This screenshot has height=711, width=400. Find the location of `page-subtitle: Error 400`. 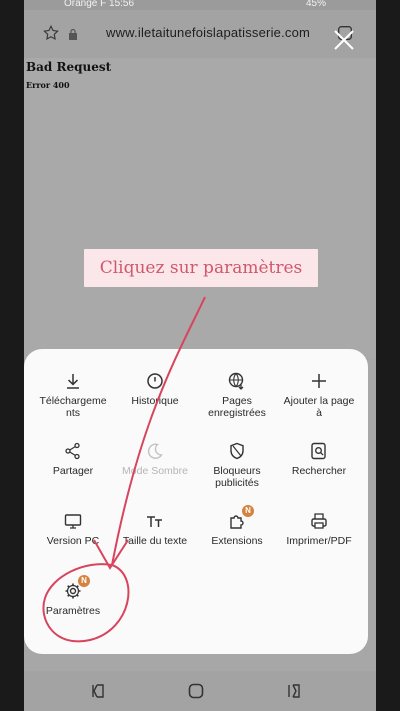

page-subtitle: Error 400 is located at coordinates (48, 85).